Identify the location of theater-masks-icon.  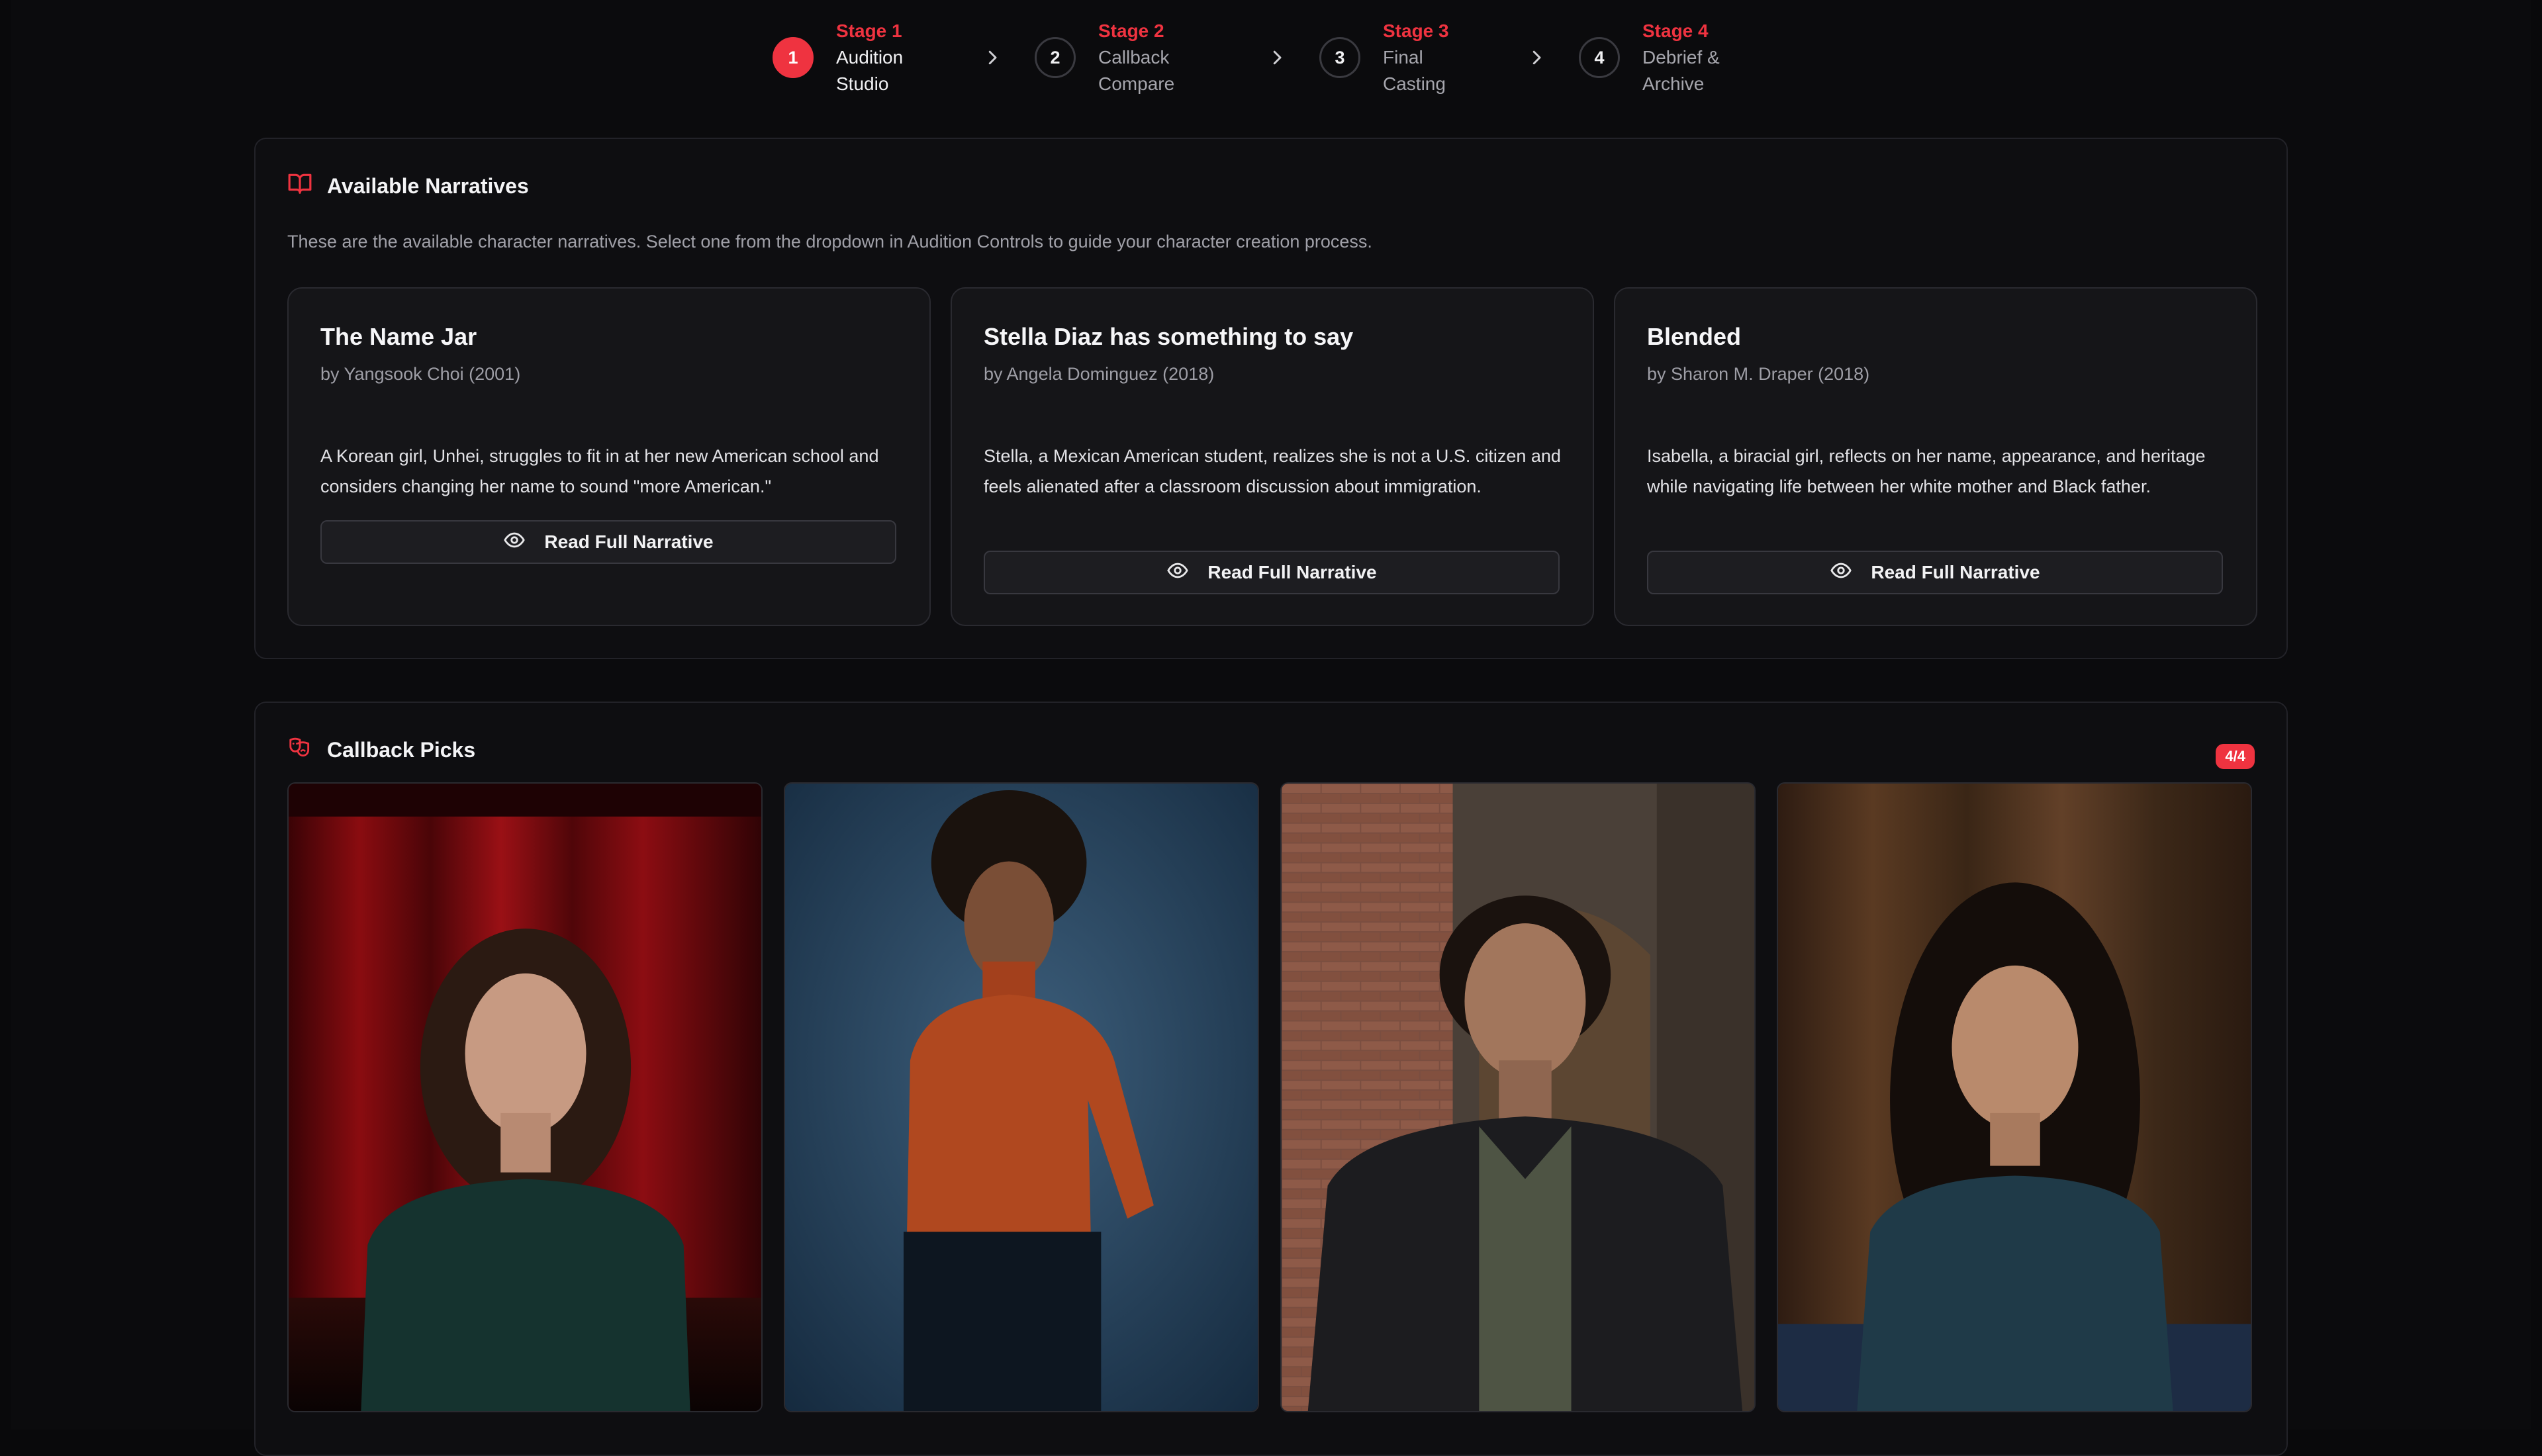
(299, 750).